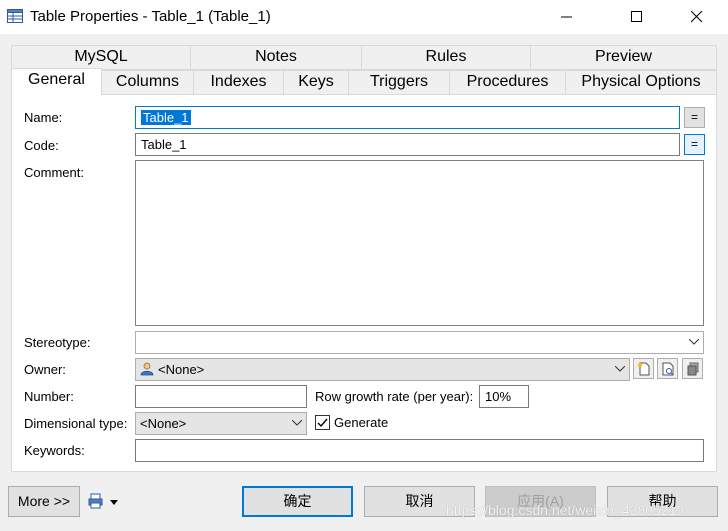 The height and width of the screenshot is (531, 728). I want to click on copy-icon, so click(692, 369).